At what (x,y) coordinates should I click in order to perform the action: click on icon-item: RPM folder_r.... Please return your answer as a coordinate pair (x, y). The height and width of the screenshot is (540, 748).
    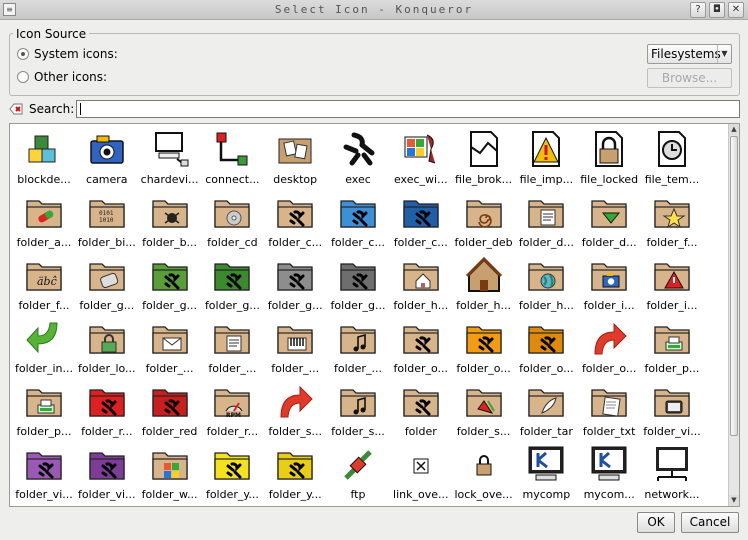
    Looking at the image, I should click on (232, 410).